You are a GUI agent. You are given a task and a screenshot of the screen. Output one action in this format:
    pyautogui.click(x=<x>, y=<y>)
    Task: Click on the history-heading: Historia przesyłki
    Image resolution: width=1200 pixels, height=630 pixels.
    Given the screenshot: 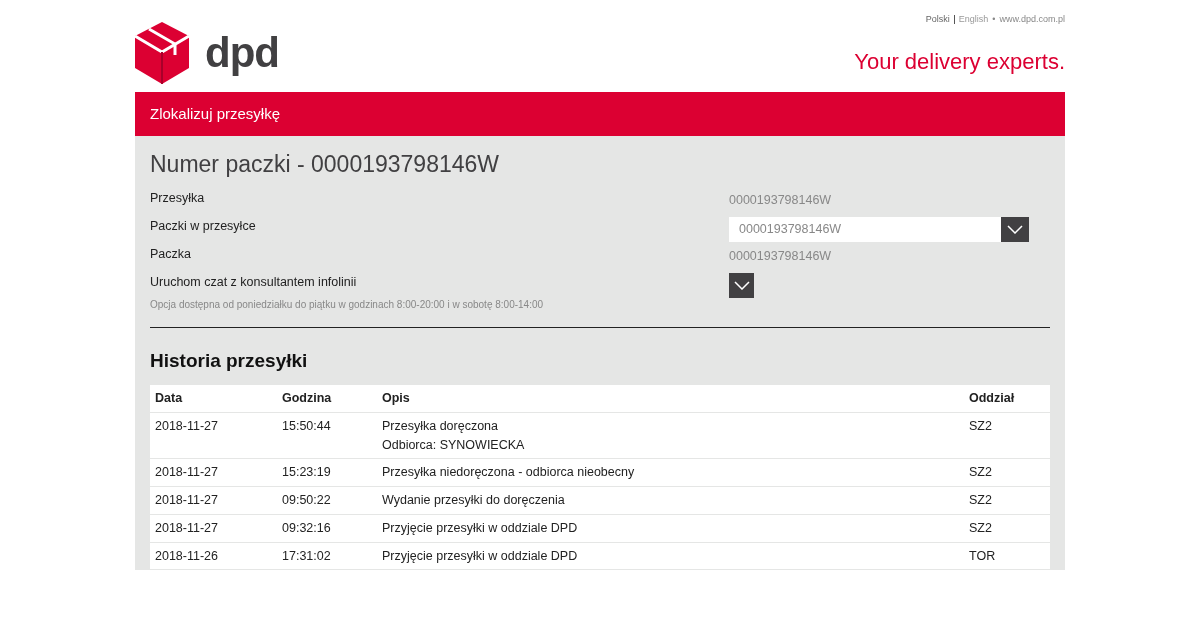 What is the action you would take?
    pyautogui.click(x=229, y=362)
    